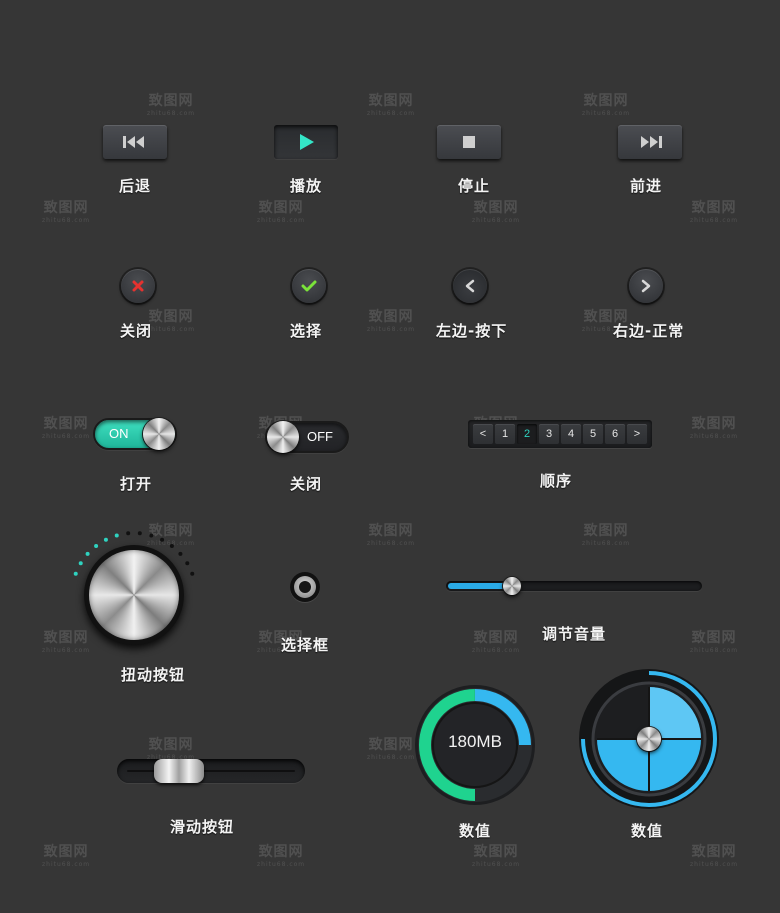 The image size is (780, 913). I want to click on volume-slider-fill, so click(479, 586).